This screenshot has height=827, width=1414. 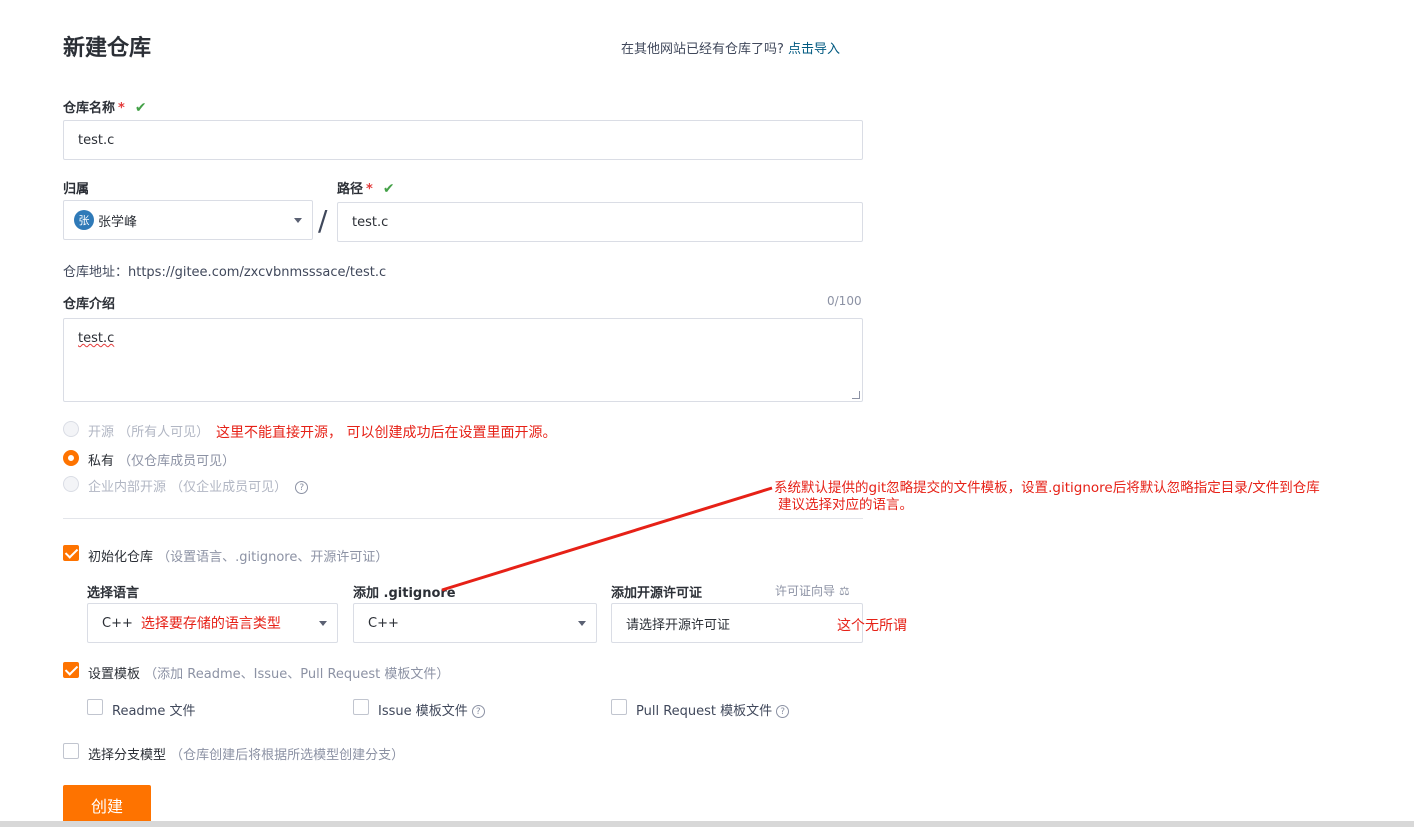 I want to click on annotation-arrow, so click(x=607, y=539).